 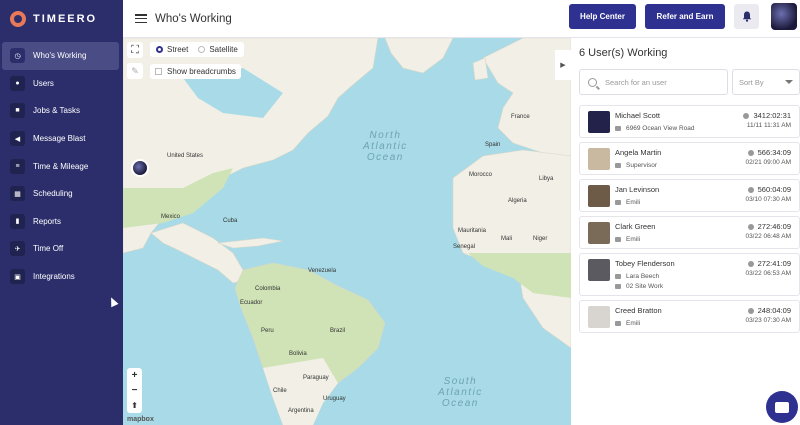 What do you see at coordinates (140, 419) in the screenshot?
I see `map-attribution: mapbox` at bounding box center [140, 419].